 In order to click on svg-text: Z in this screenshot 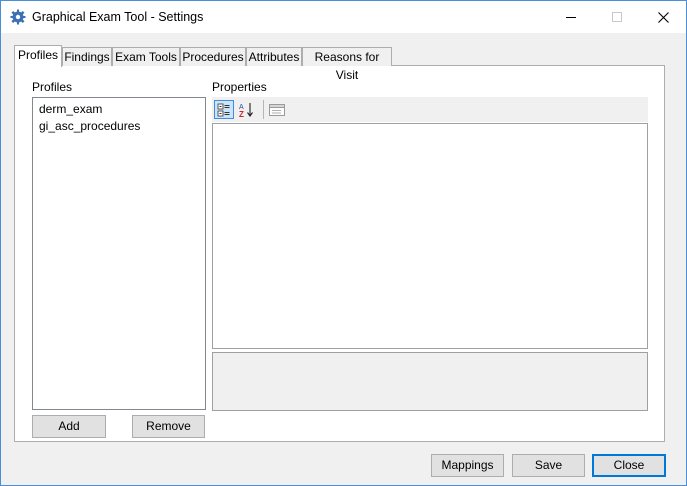, I will do `click(241, 114)`.